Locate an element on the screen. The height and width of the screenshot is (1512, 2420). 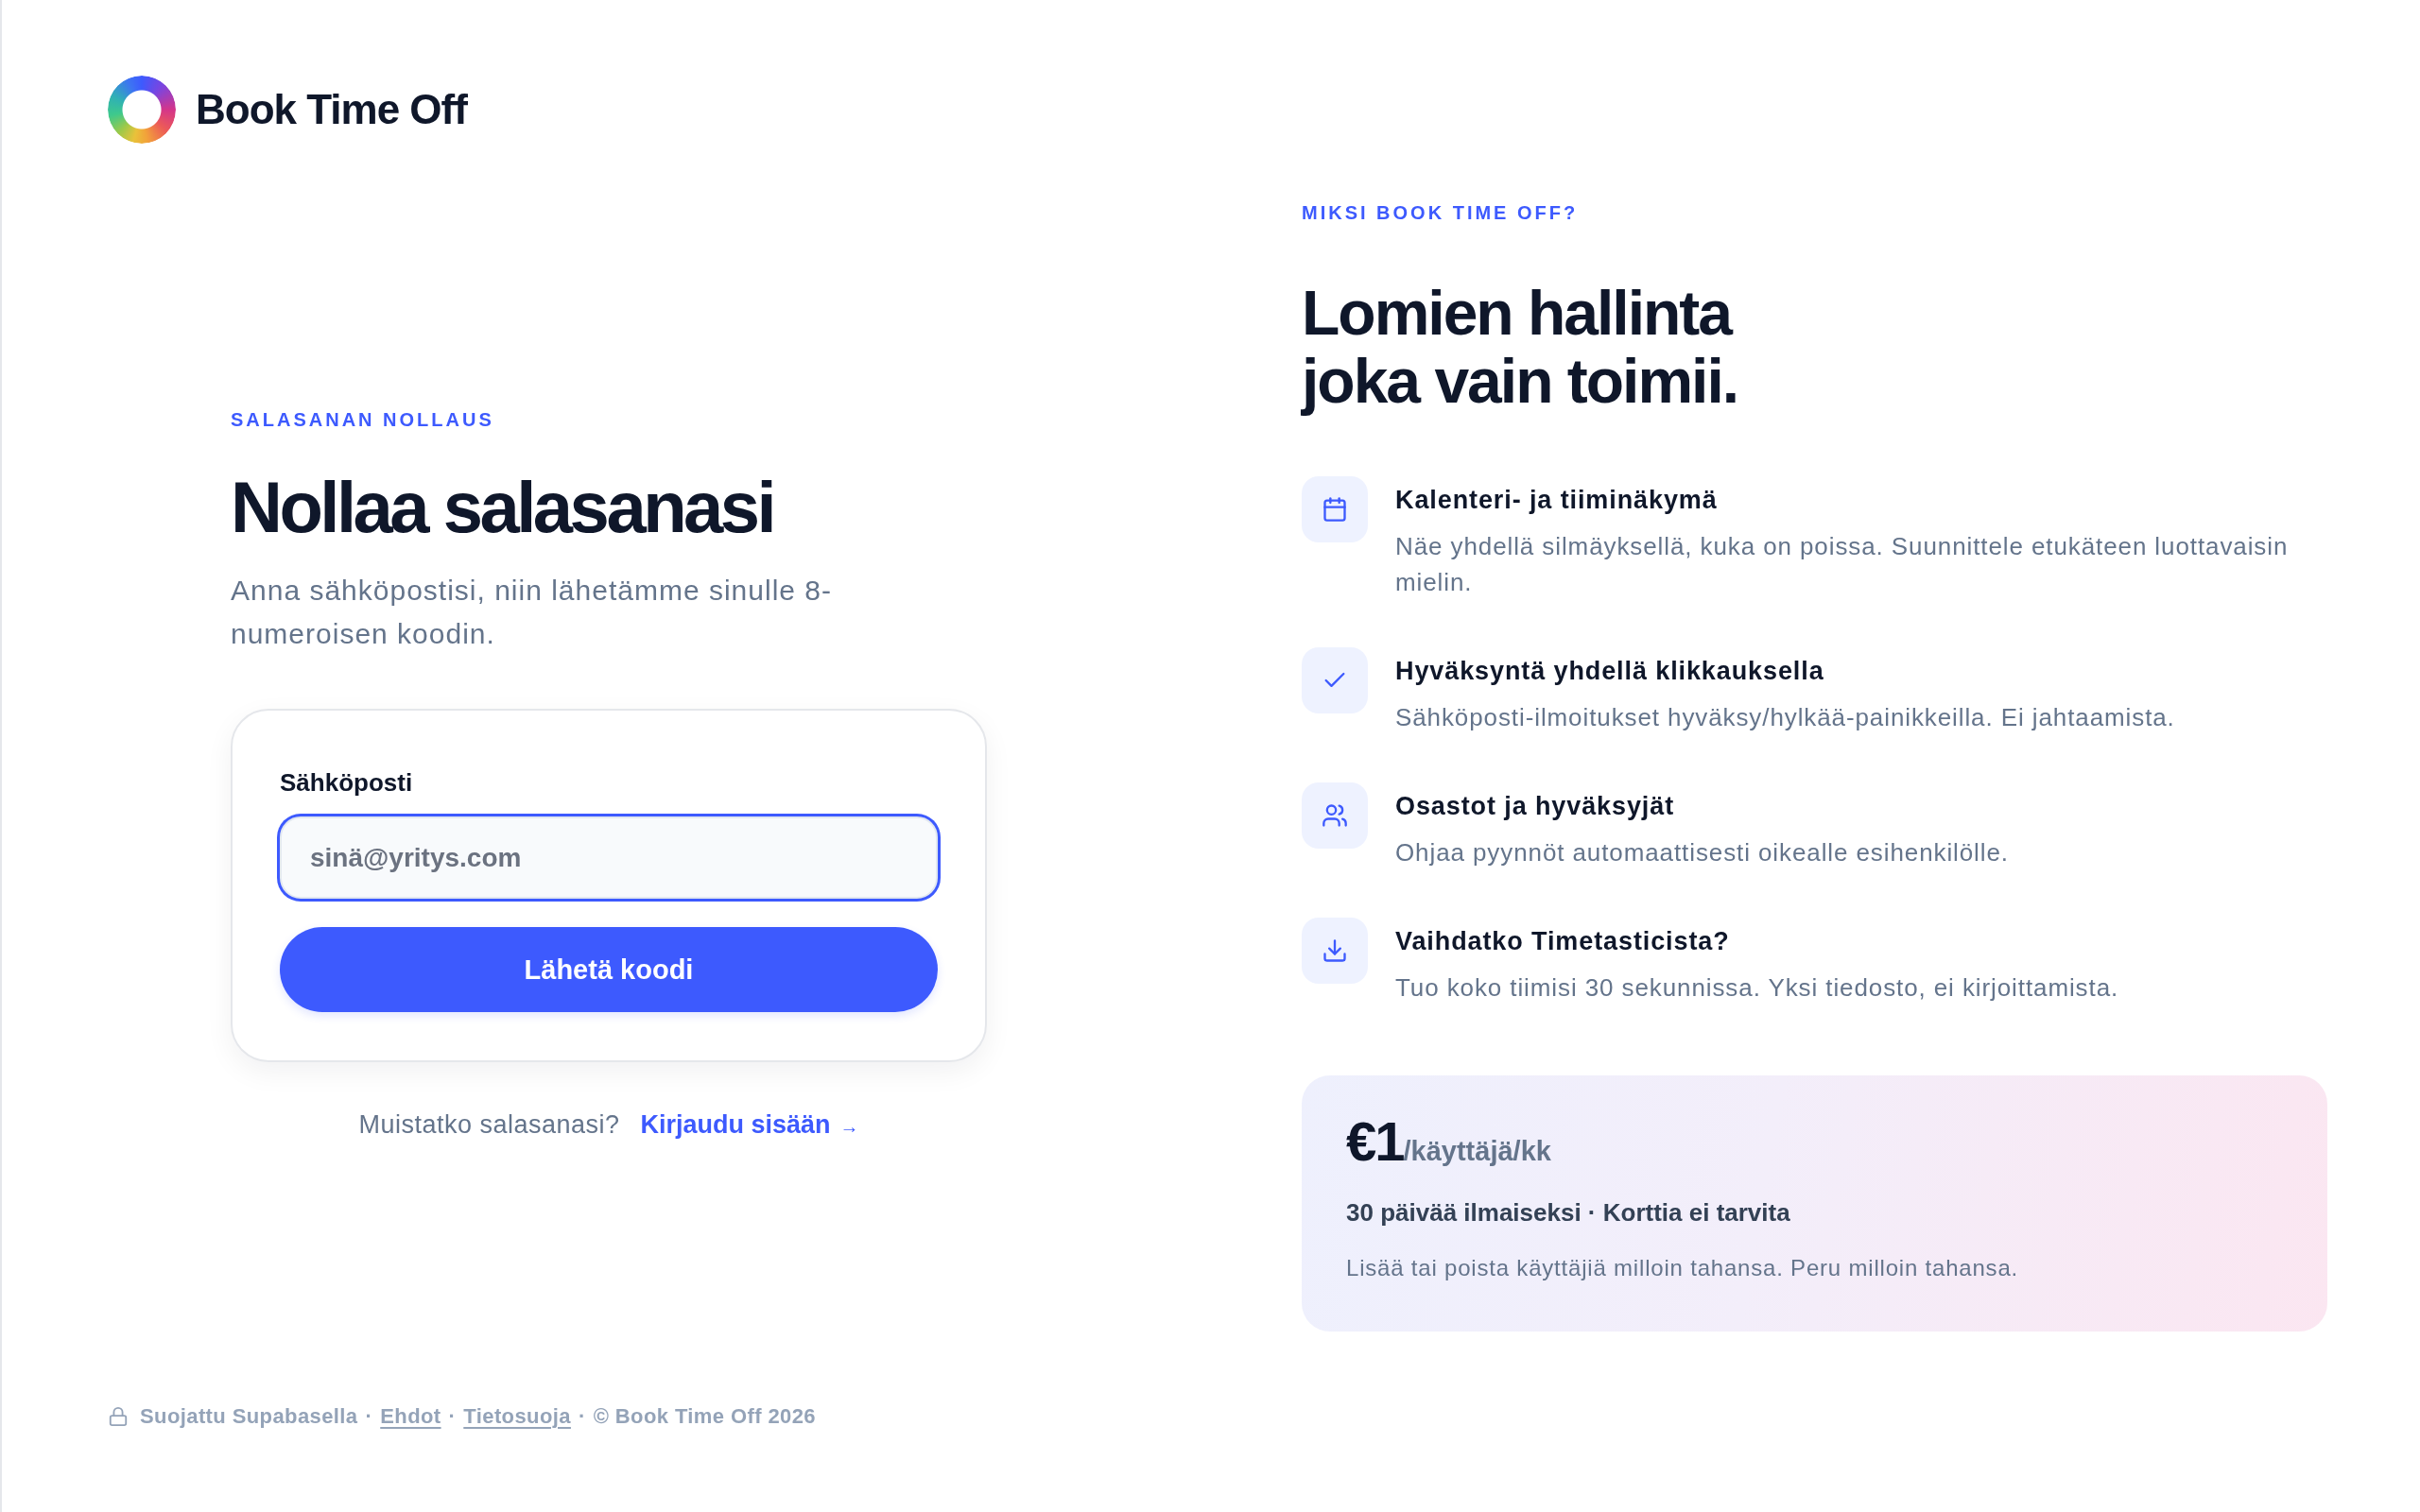
calendar-icon is located at coordinates (1335, 509).